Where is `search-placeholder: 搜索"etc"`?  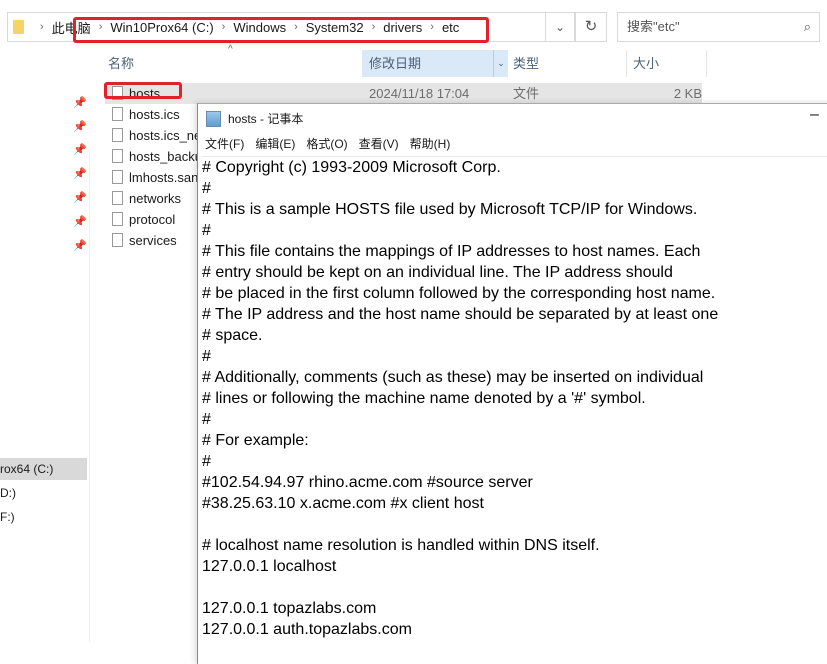
search-placeholder: 搜索"etc" is located at coordinates (653, 26).